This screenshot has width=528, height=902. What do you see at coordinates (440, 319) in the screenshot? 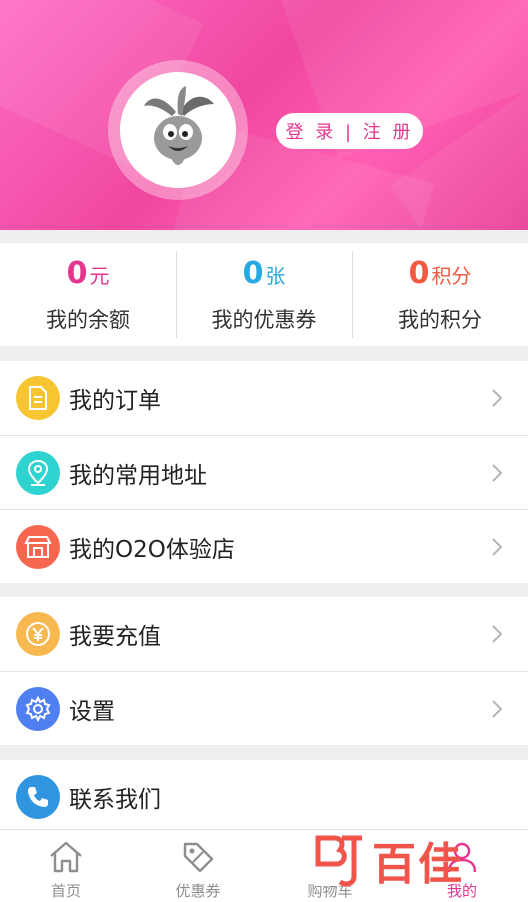
I see `points-label: 我的积分` at bounding box center [440, 319].